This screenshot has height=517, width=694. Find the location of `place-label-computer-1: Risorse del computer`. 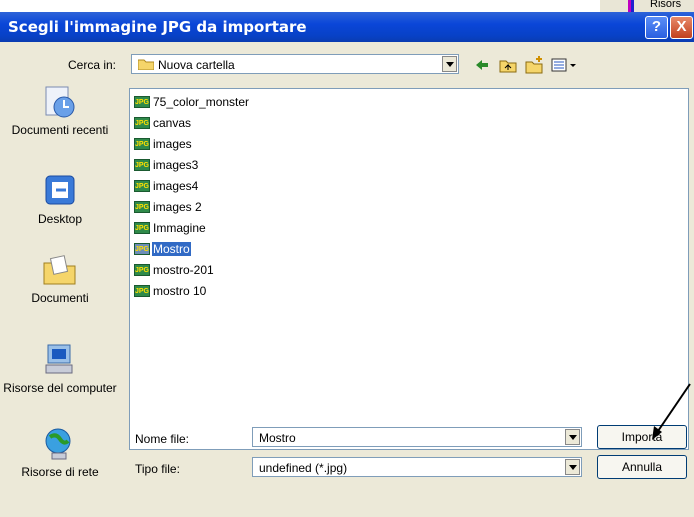

place-label-computer-1: Risorse del computer is located at coordinates (60, 388).